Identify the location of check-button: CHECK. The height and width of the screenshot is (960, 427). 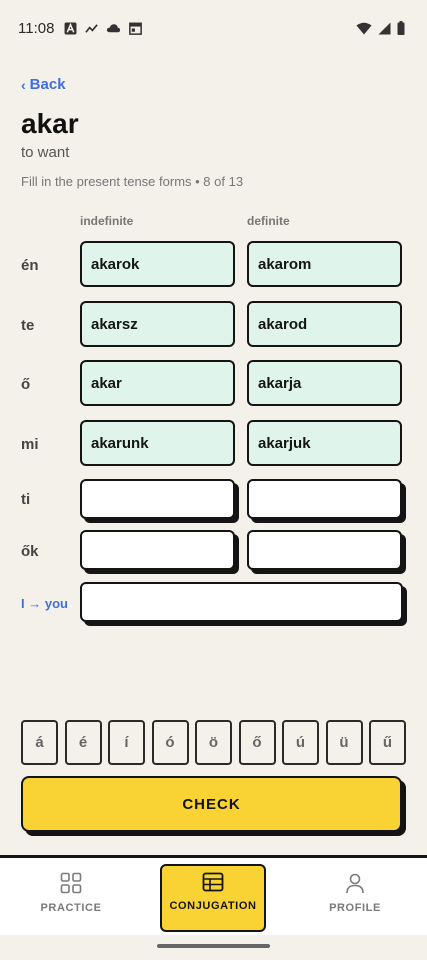
(211, 804).